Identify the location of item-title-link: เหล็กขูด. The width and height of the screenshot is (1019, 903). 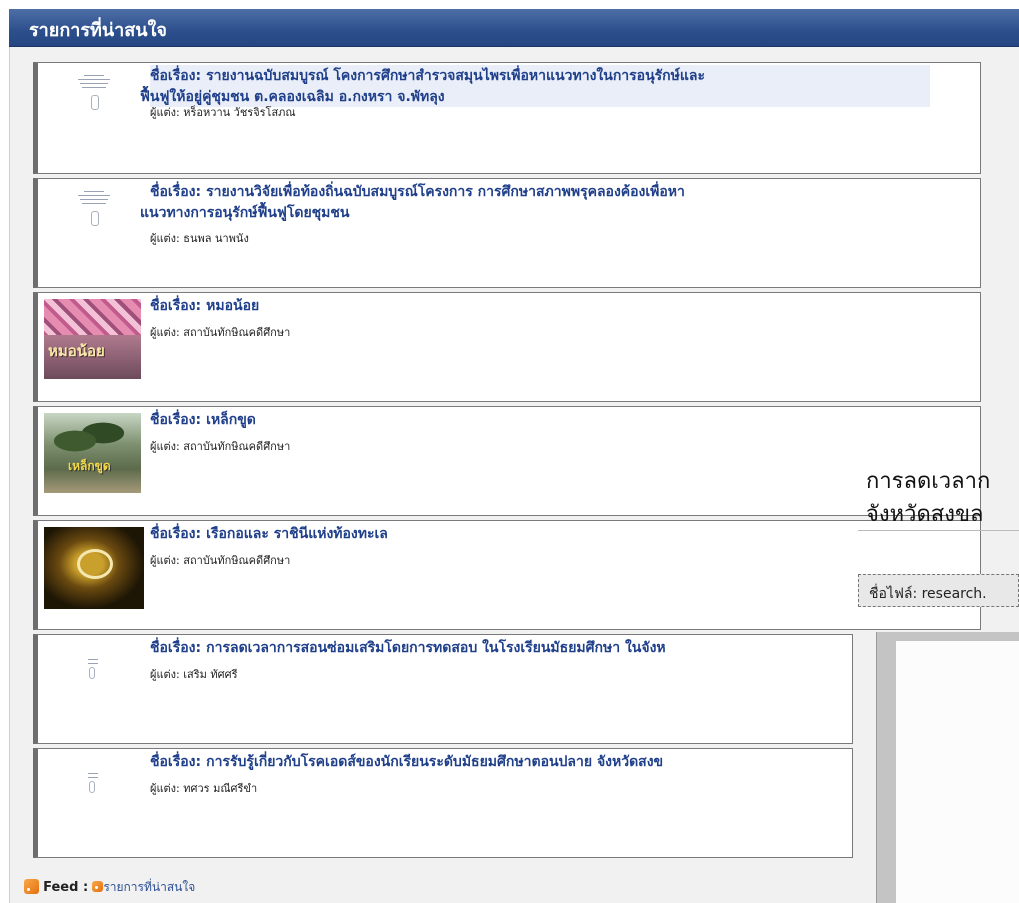
(231, 420).